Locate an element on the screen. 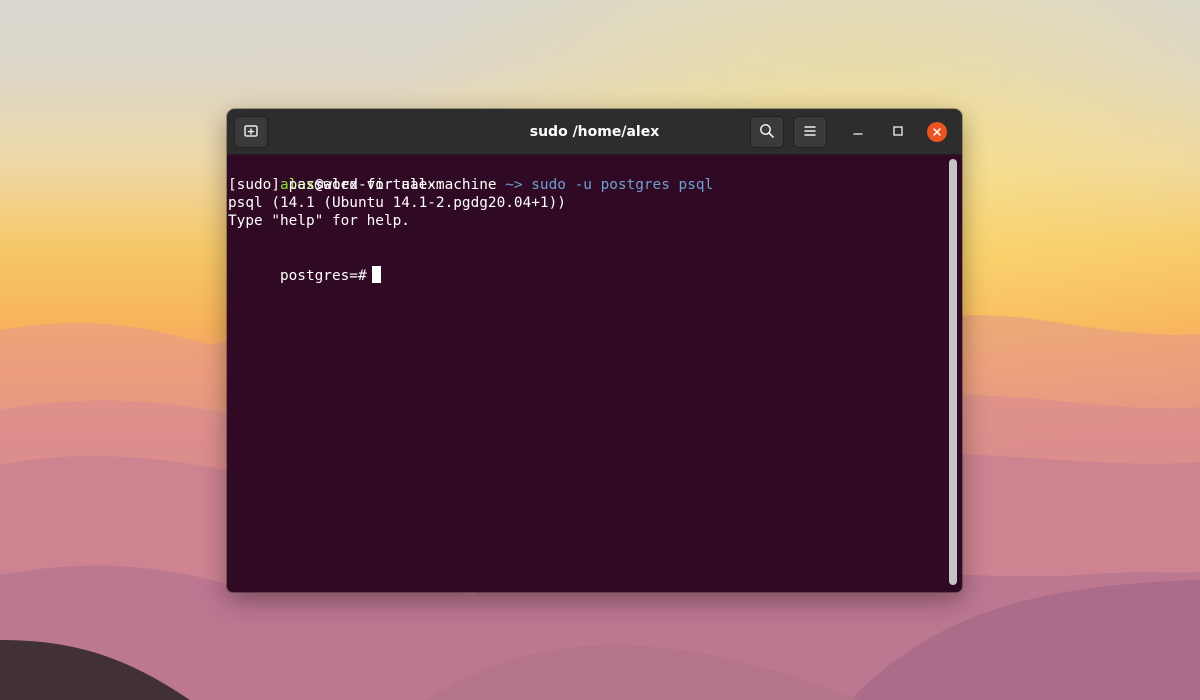  minimize-button is located at coordinates (858, 132).